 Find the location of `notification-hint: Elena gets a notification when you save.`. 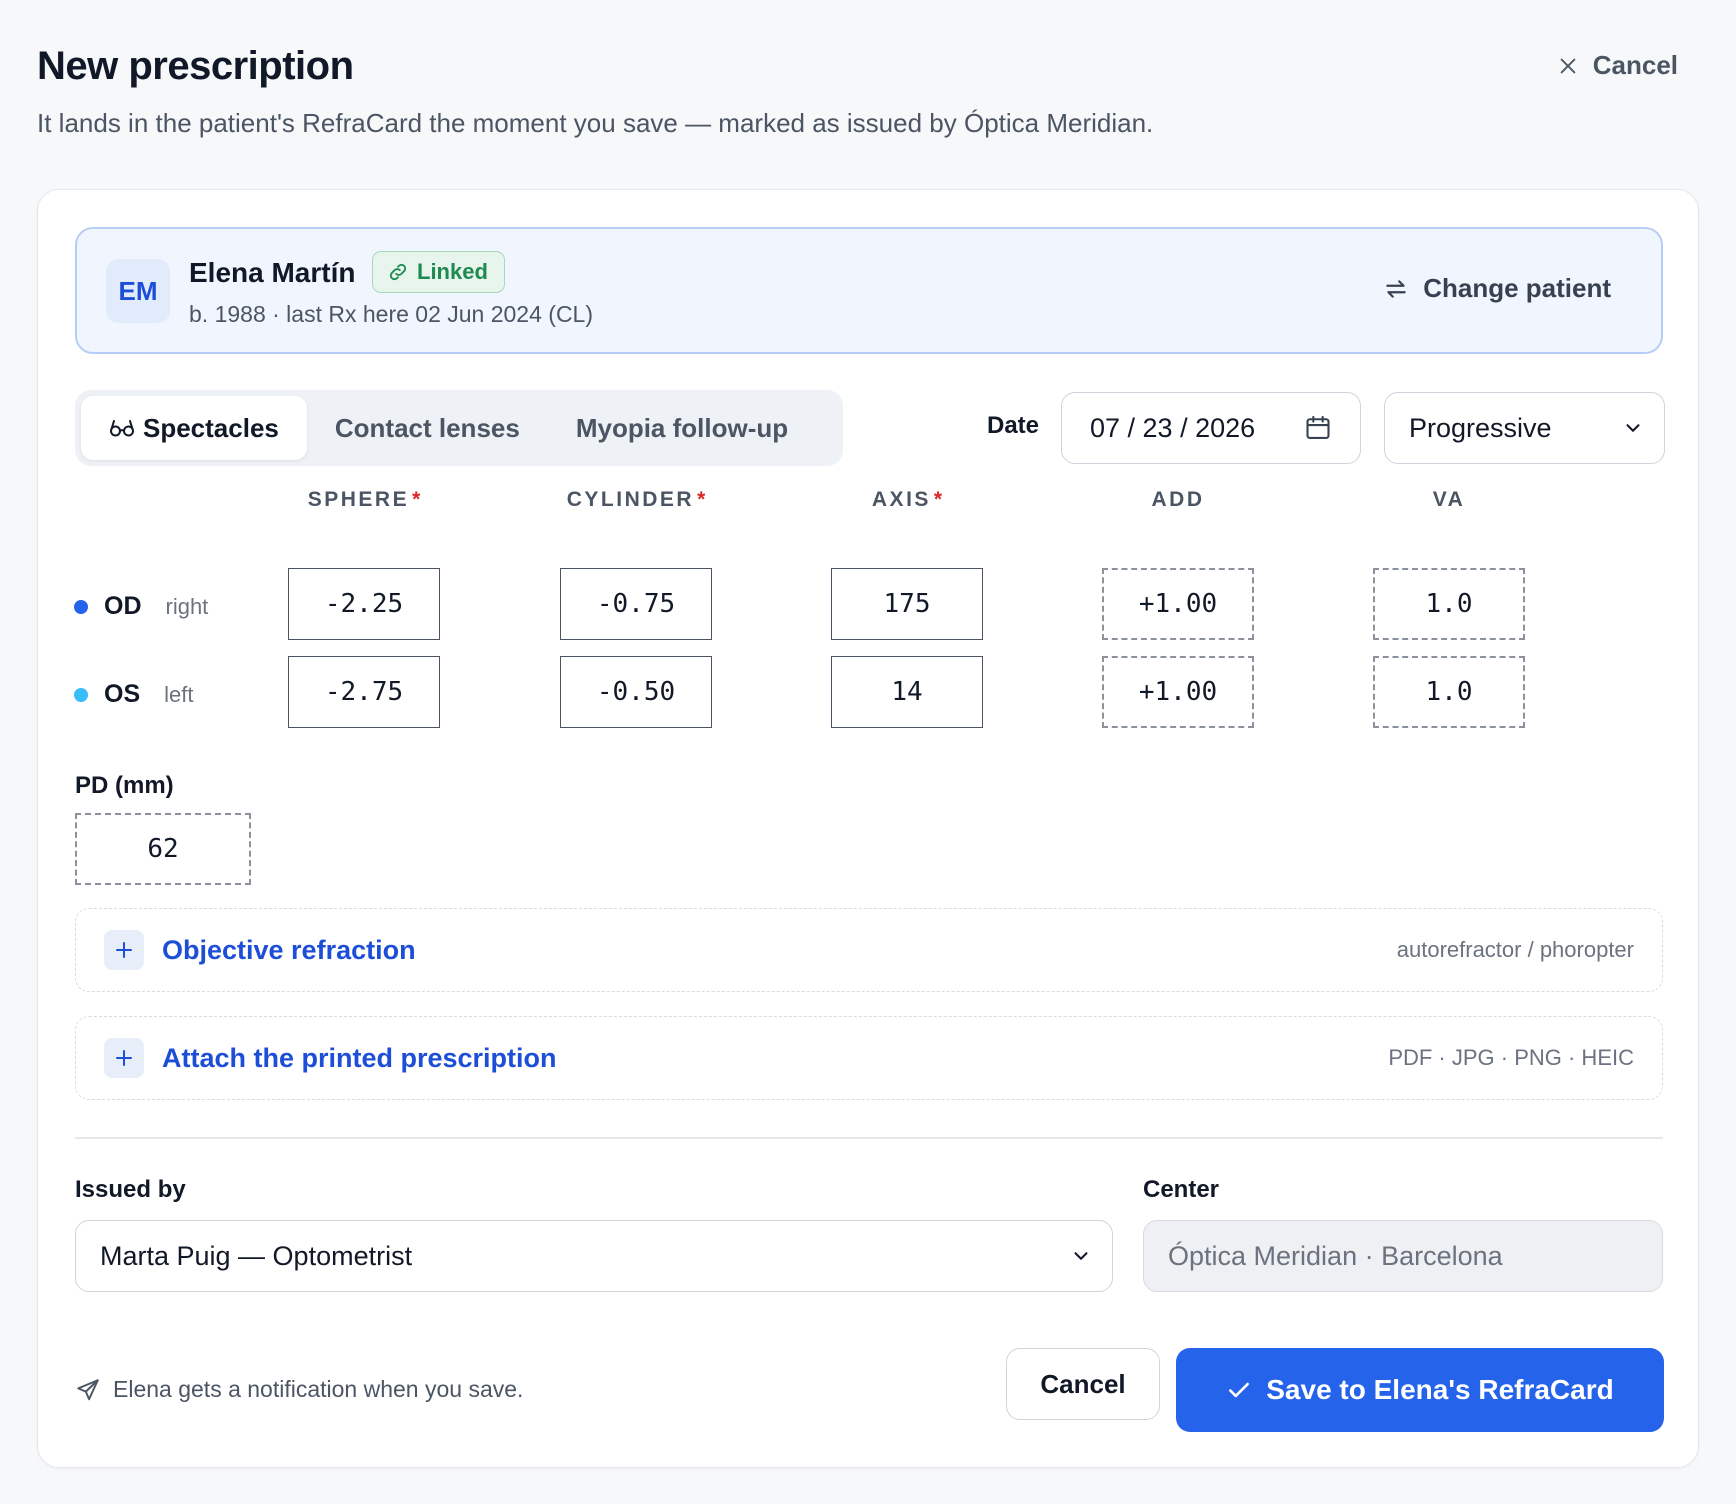

notification-hint: Elena gets a notification when you save. is located at coordinates (299, 1389).